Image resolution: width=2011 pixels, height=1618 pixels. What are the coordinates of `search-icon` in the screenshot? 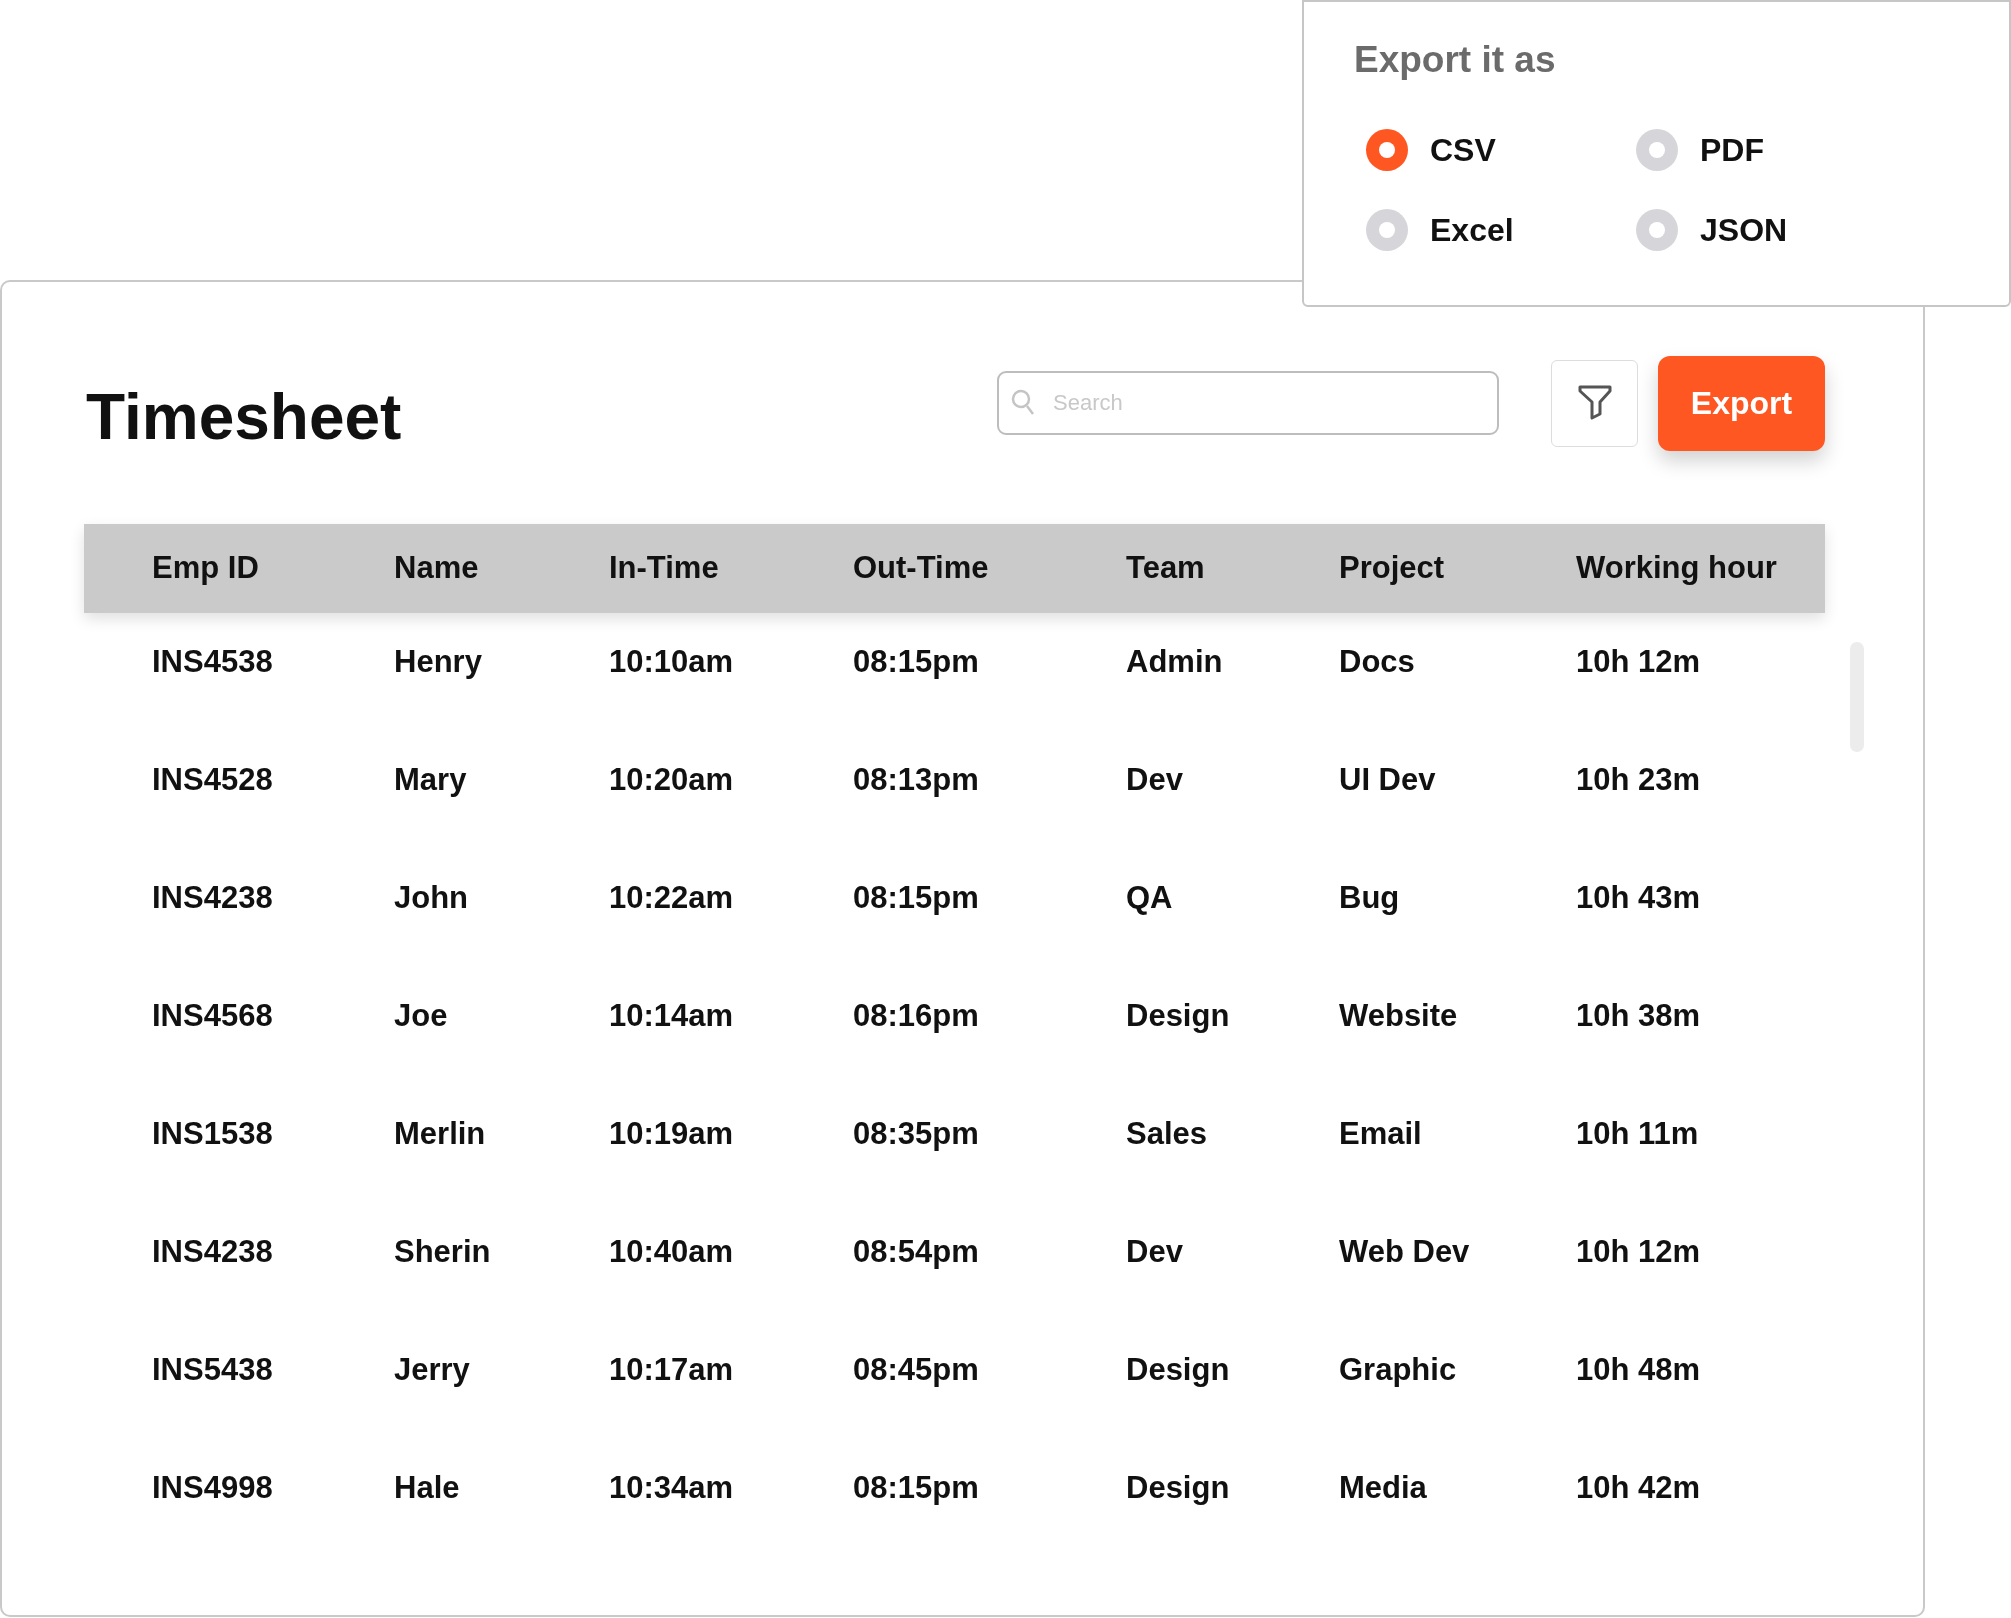 It's located at (1023, 403).